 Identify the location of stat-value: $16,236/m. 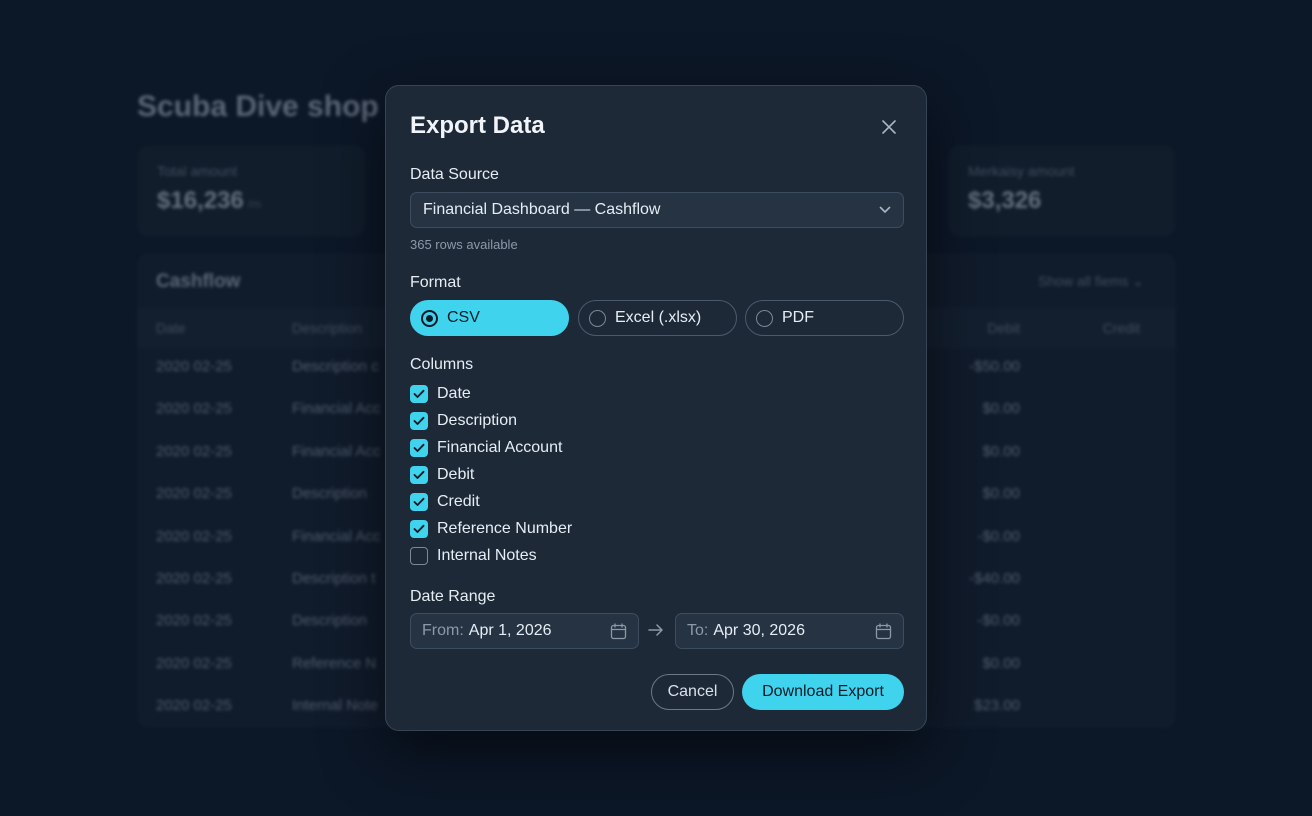
(209, 200).